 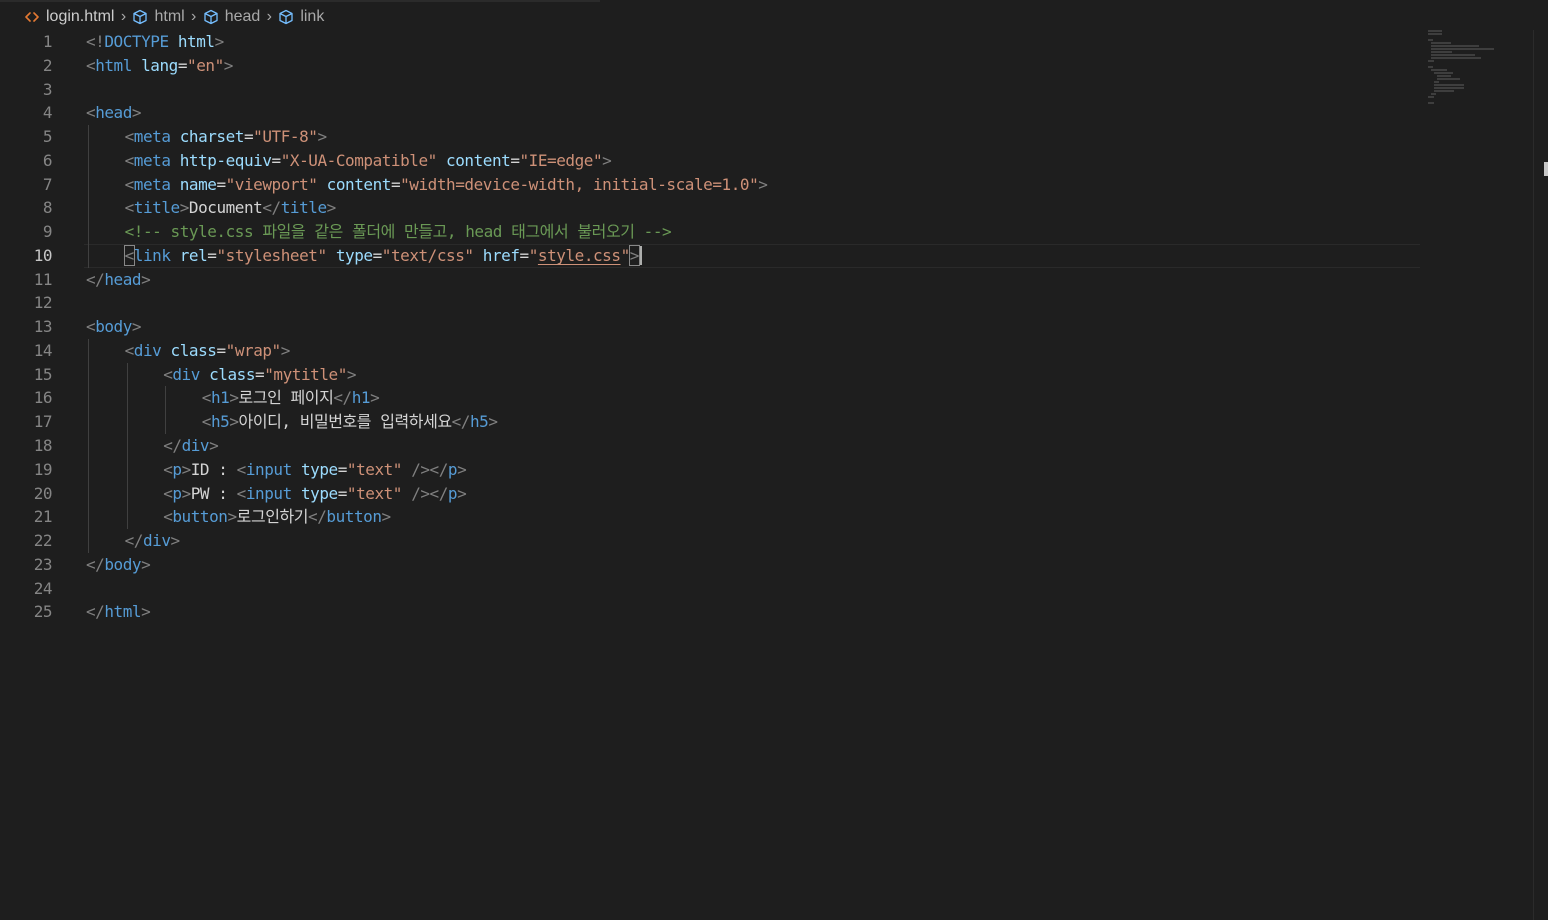 What do you see at coordinates (301, 17) in the screenshot?
I see `breadcrumb-item-link: link` at bounding box center [301, 17].